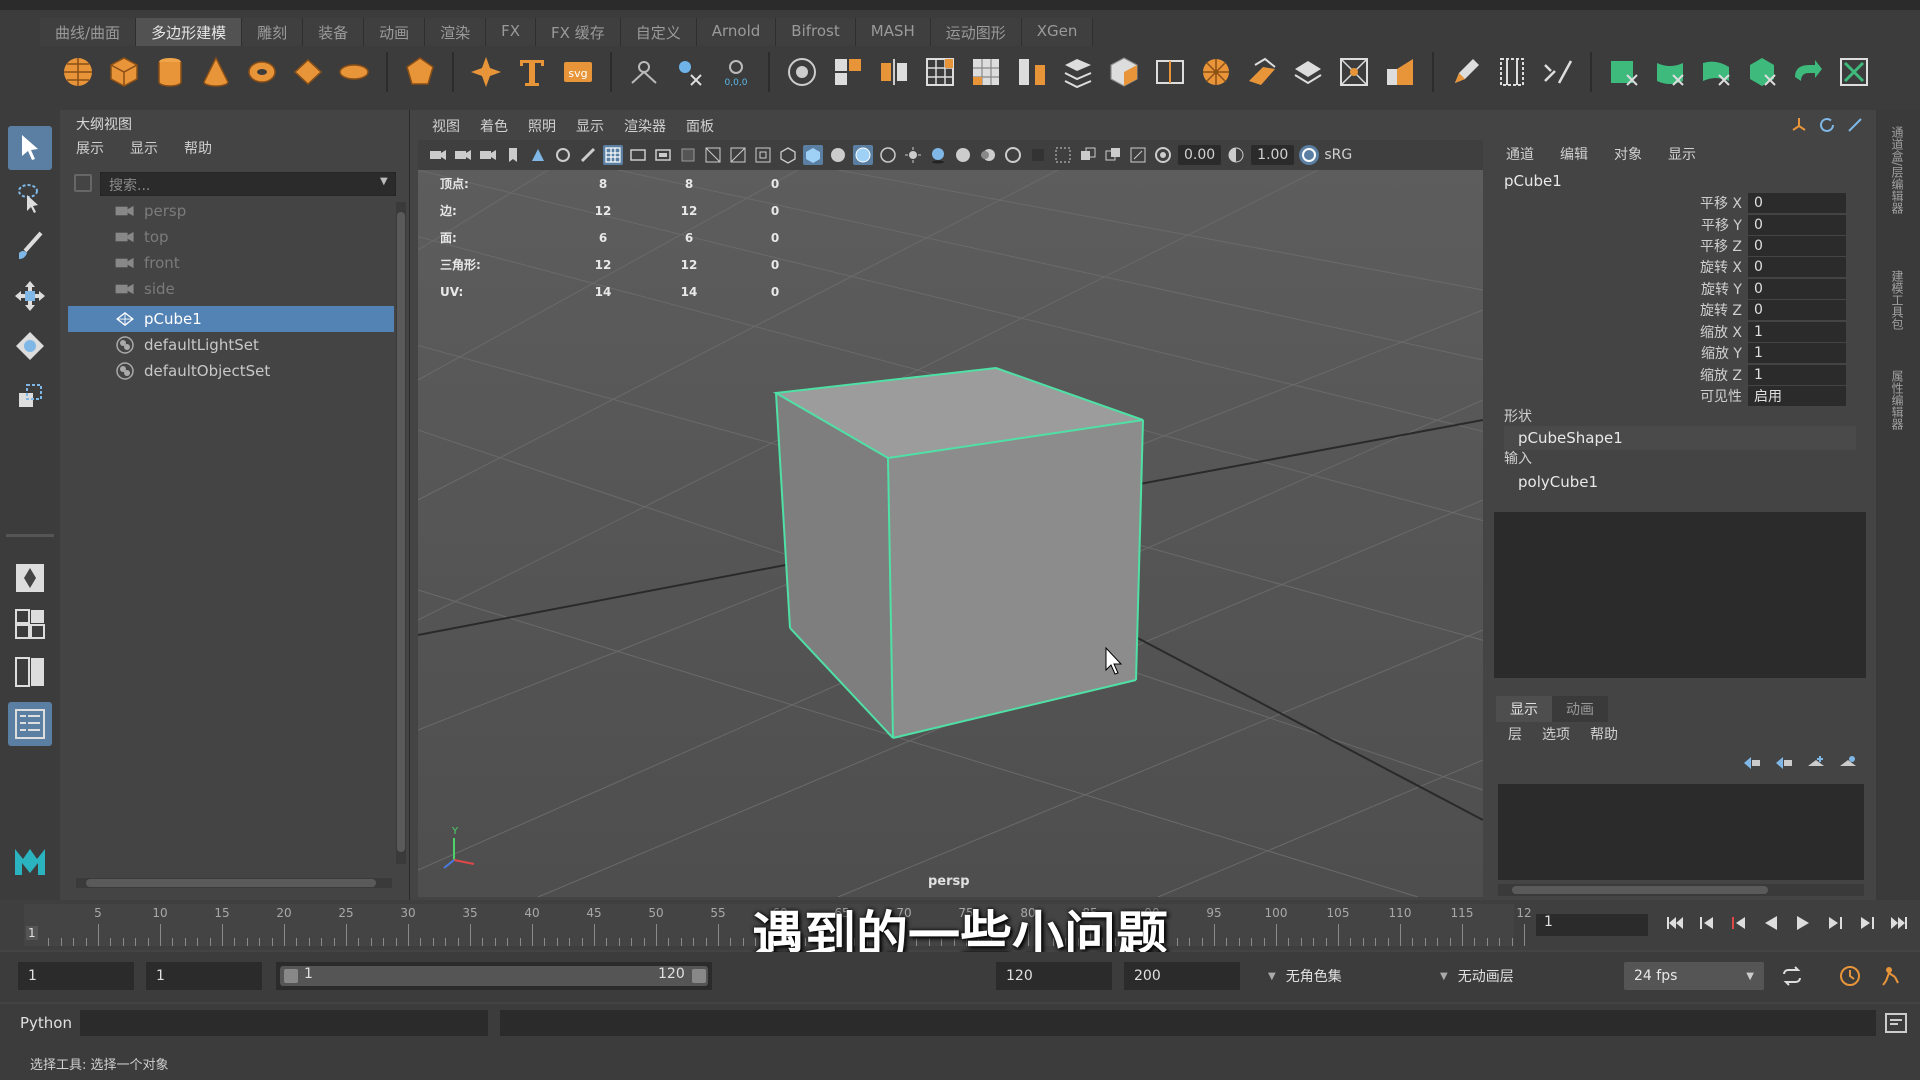 This screenshot has width=1920, height=1080. I want to click on target-weld-icon, so click(1354, 72).